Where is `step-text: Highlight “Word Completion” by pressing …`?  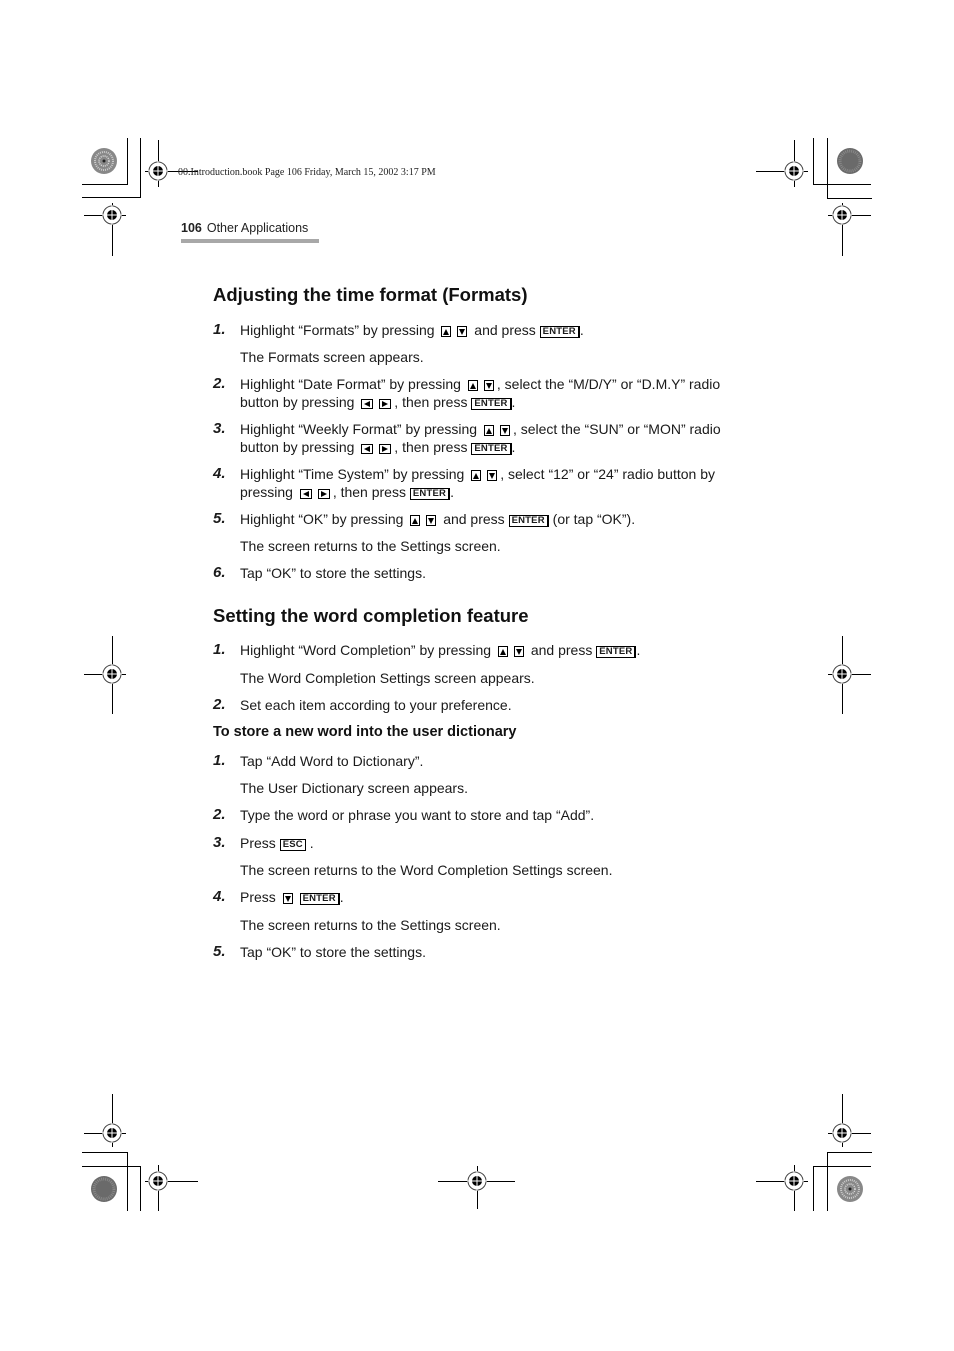
step-text: Highlight “Word Completion” by pressing … is located at coordinates (440, 650).